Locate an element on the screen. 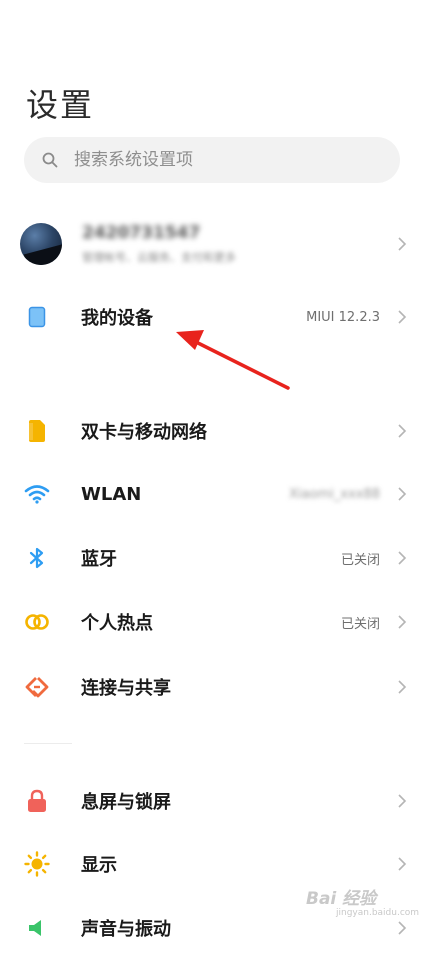  watermark-url: jingyan.baidu.com is located at coordinates (378, 913).